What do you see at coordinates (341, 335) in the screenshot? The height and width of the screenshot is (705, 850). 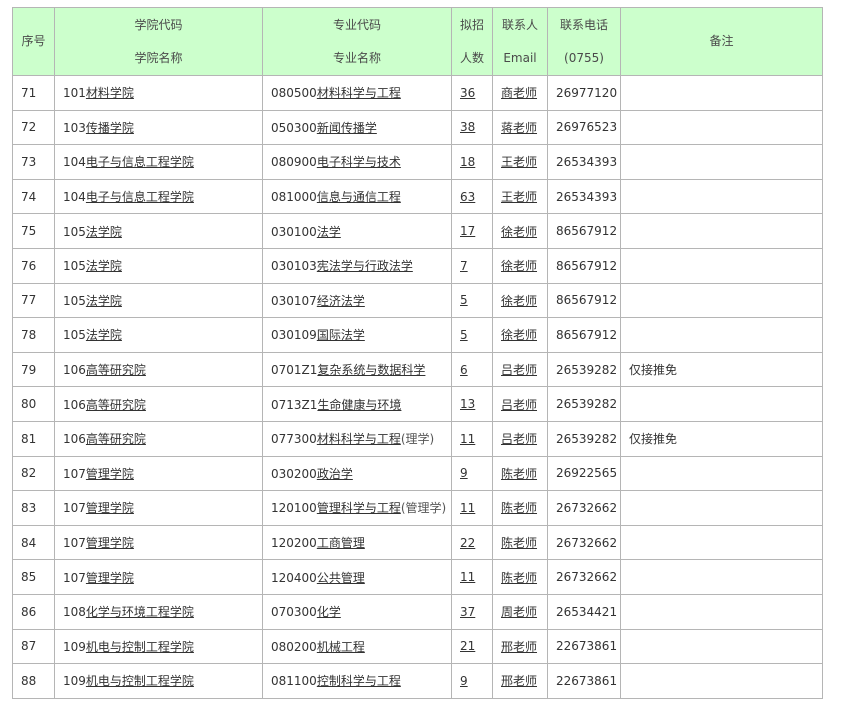 I see `major-name-link: 国际法学` at bounding box center [341, 335].